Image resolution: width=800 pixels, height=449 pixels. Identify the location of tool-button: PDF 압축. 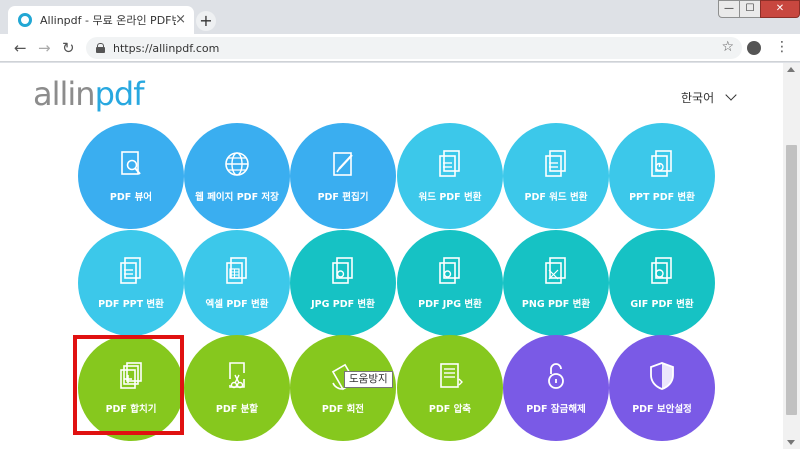
(450, 388).